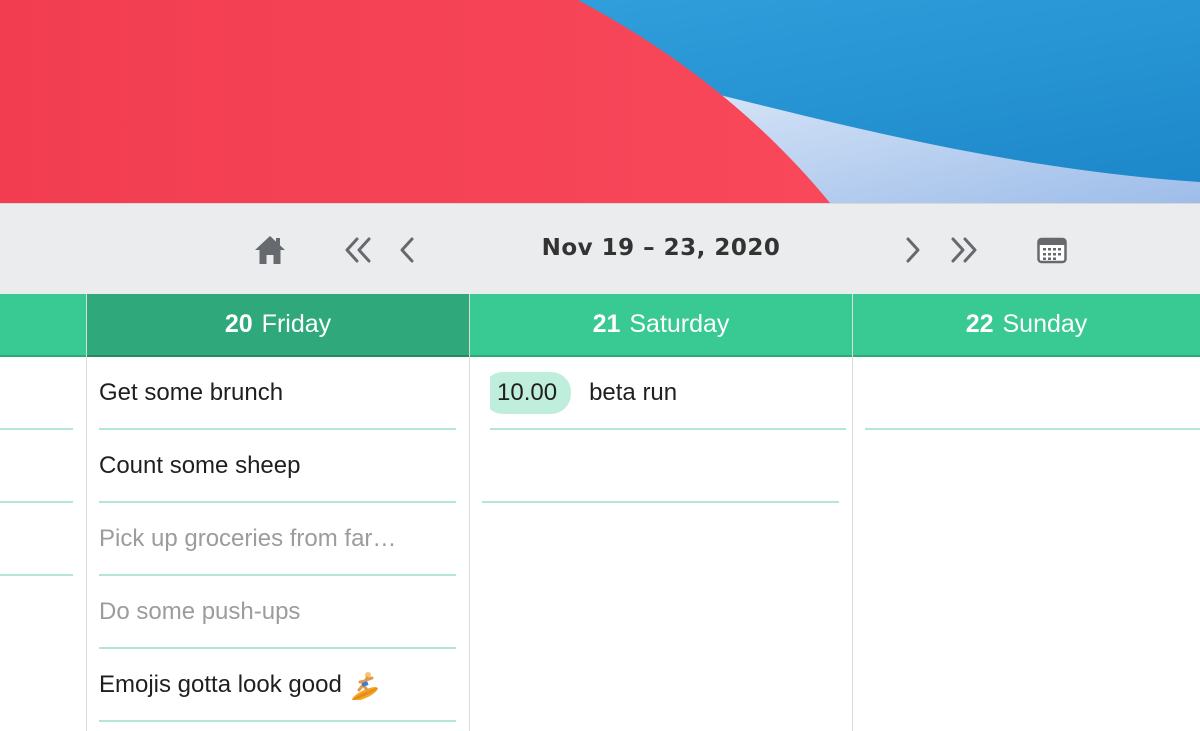  I want to click on day-header-saturday: 21 Saturday, so click(661, 325).